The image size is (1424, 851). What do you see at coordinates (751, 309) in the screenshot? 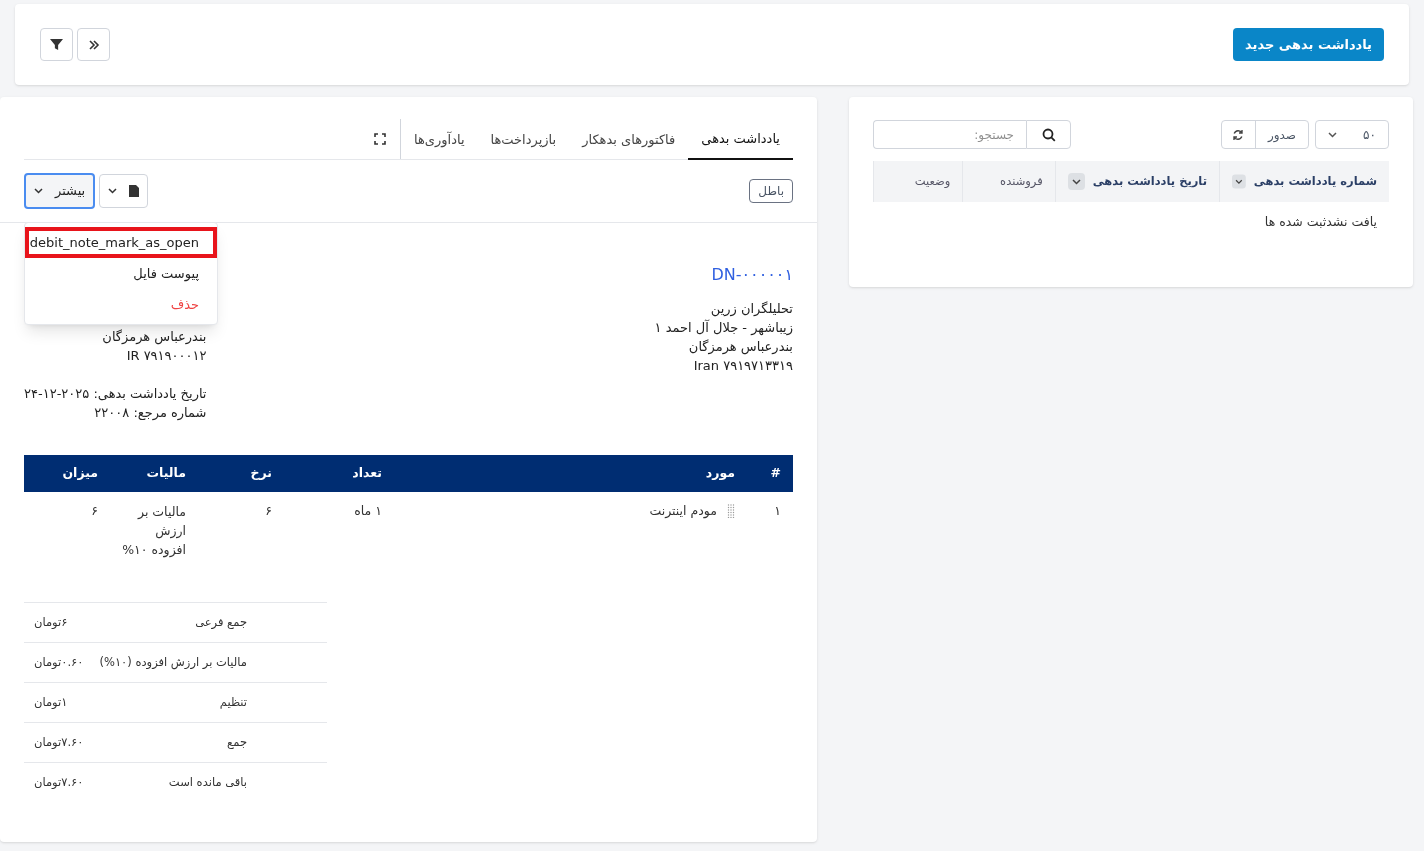
I see `sender-address-line: تحلیلگران زرین` at bounding box center [751, 309].